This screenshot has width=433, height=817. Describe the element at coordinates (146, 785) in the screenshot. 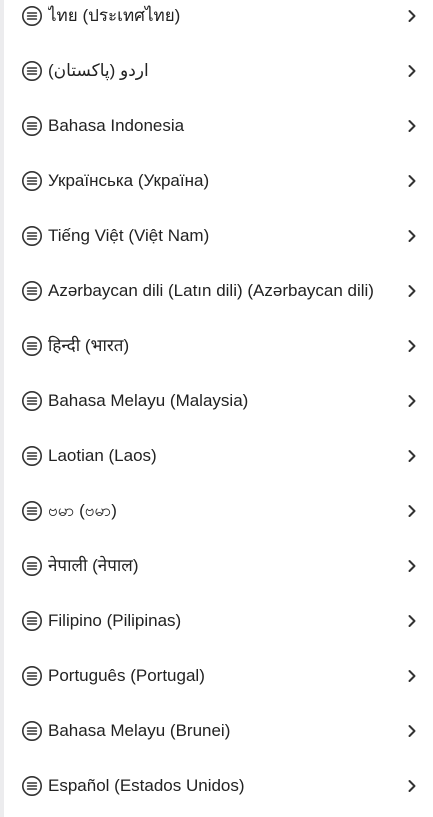

I see `language-label: Español (Estados Unidos)` at that location.